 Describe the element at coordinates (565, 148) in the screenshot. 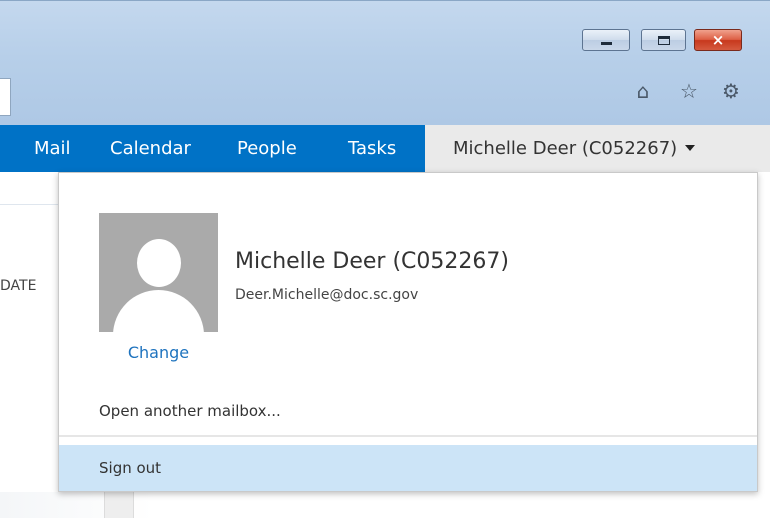

I see `user-menu-label: Michelle Deer (C052267)` at that location.